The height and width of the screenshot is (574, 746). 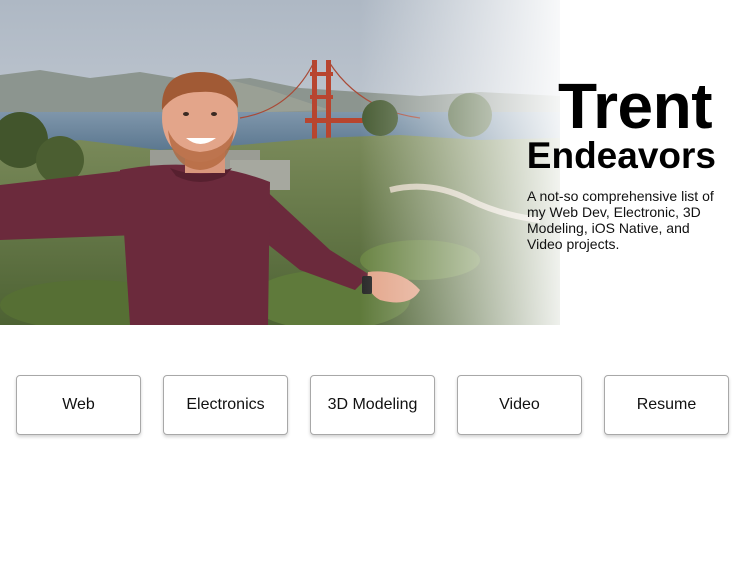 What do you see at coordinates (78, 405) in the screenshot?
I see `web-button: Web` at bounding box center [78, 405].